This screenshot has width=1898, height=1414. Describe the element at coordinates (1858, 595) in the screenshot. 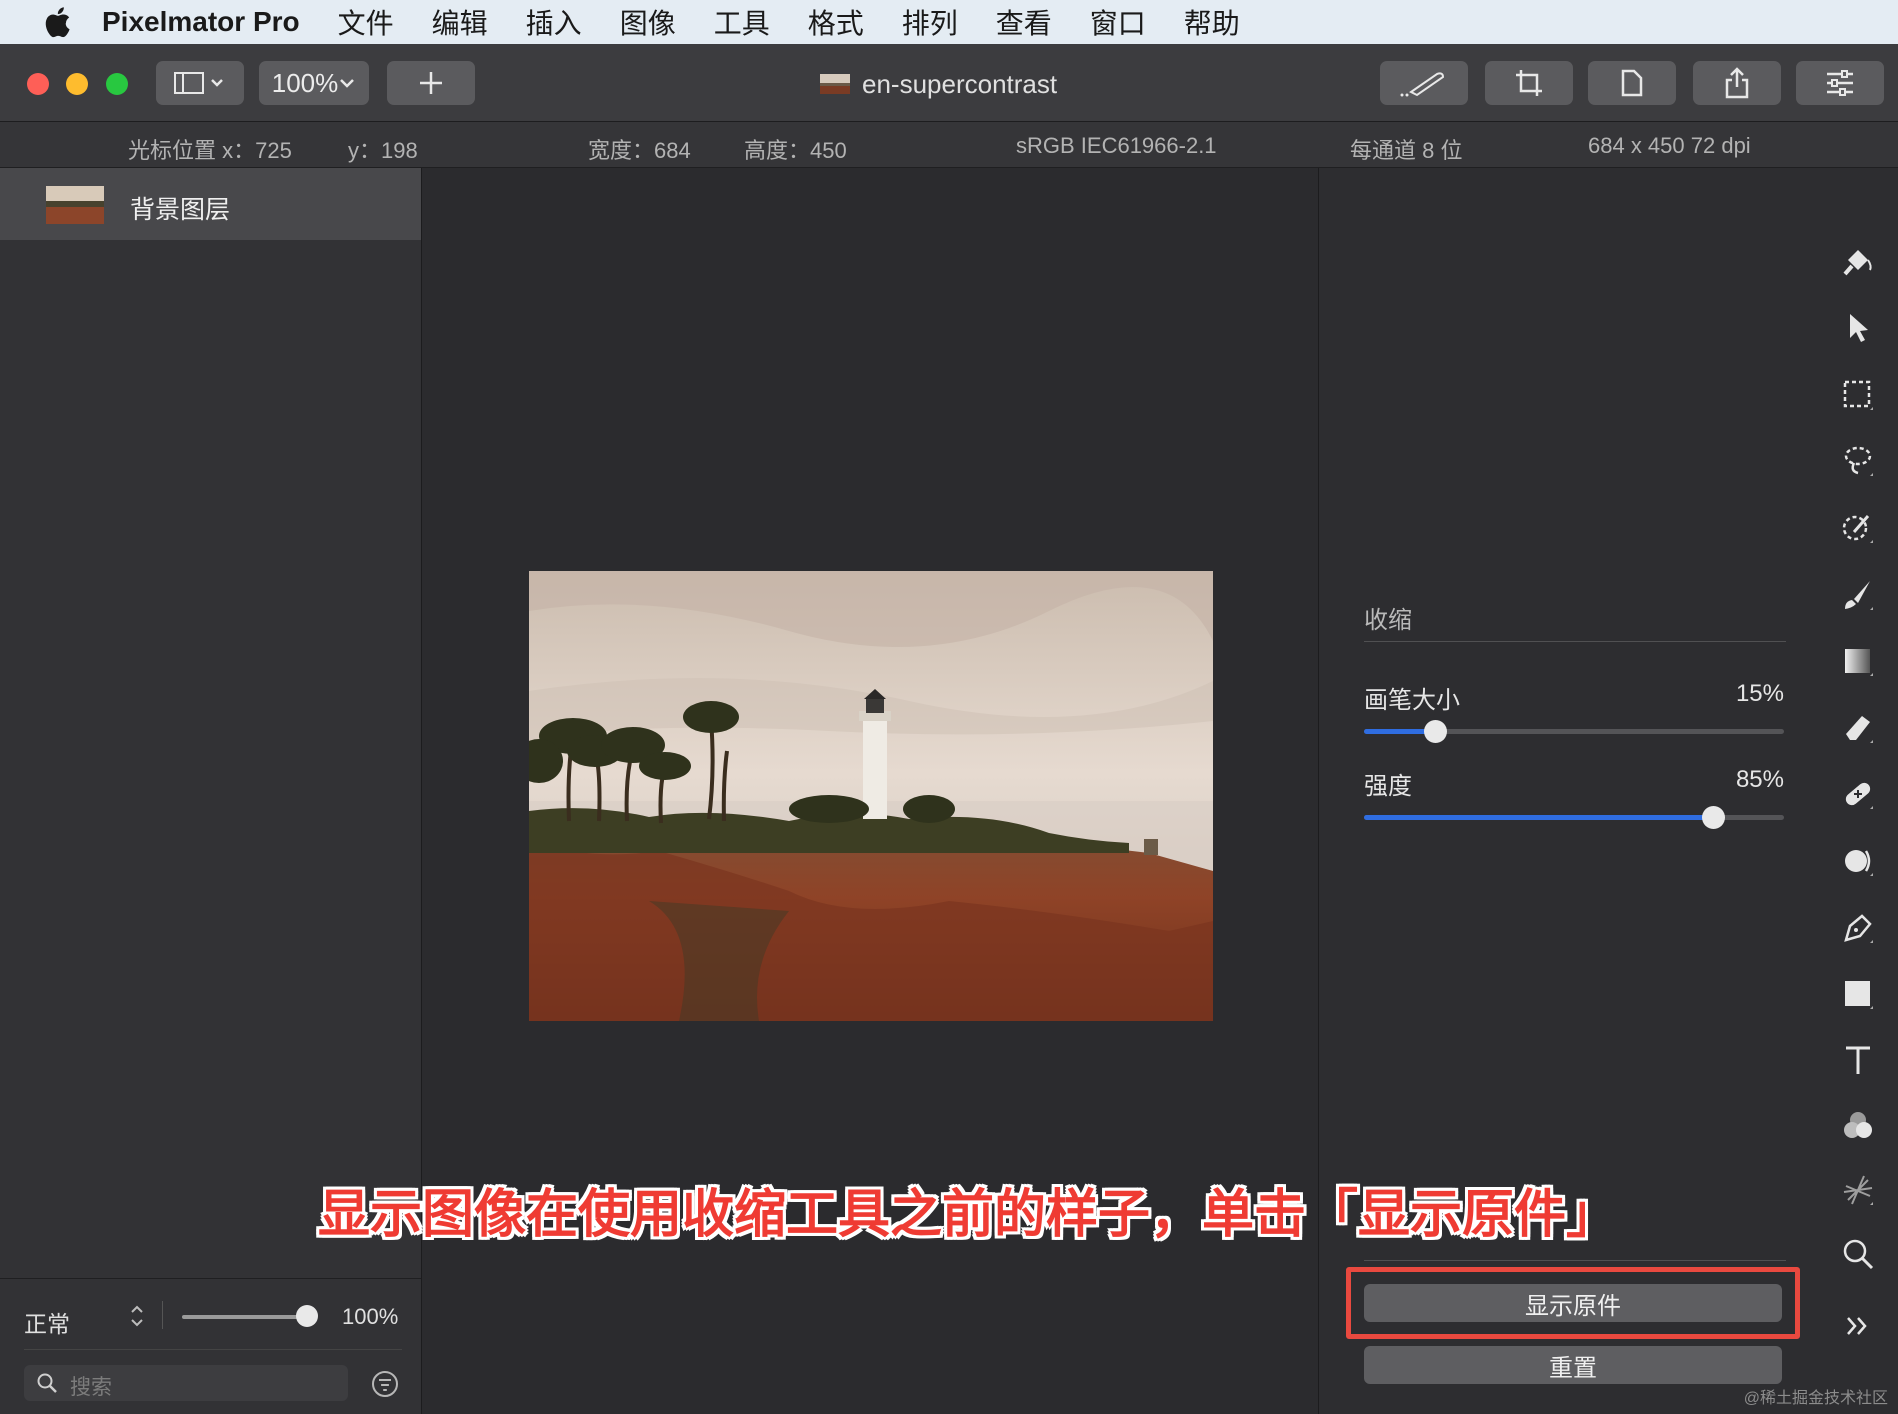

I see `brush-icon` at that location.